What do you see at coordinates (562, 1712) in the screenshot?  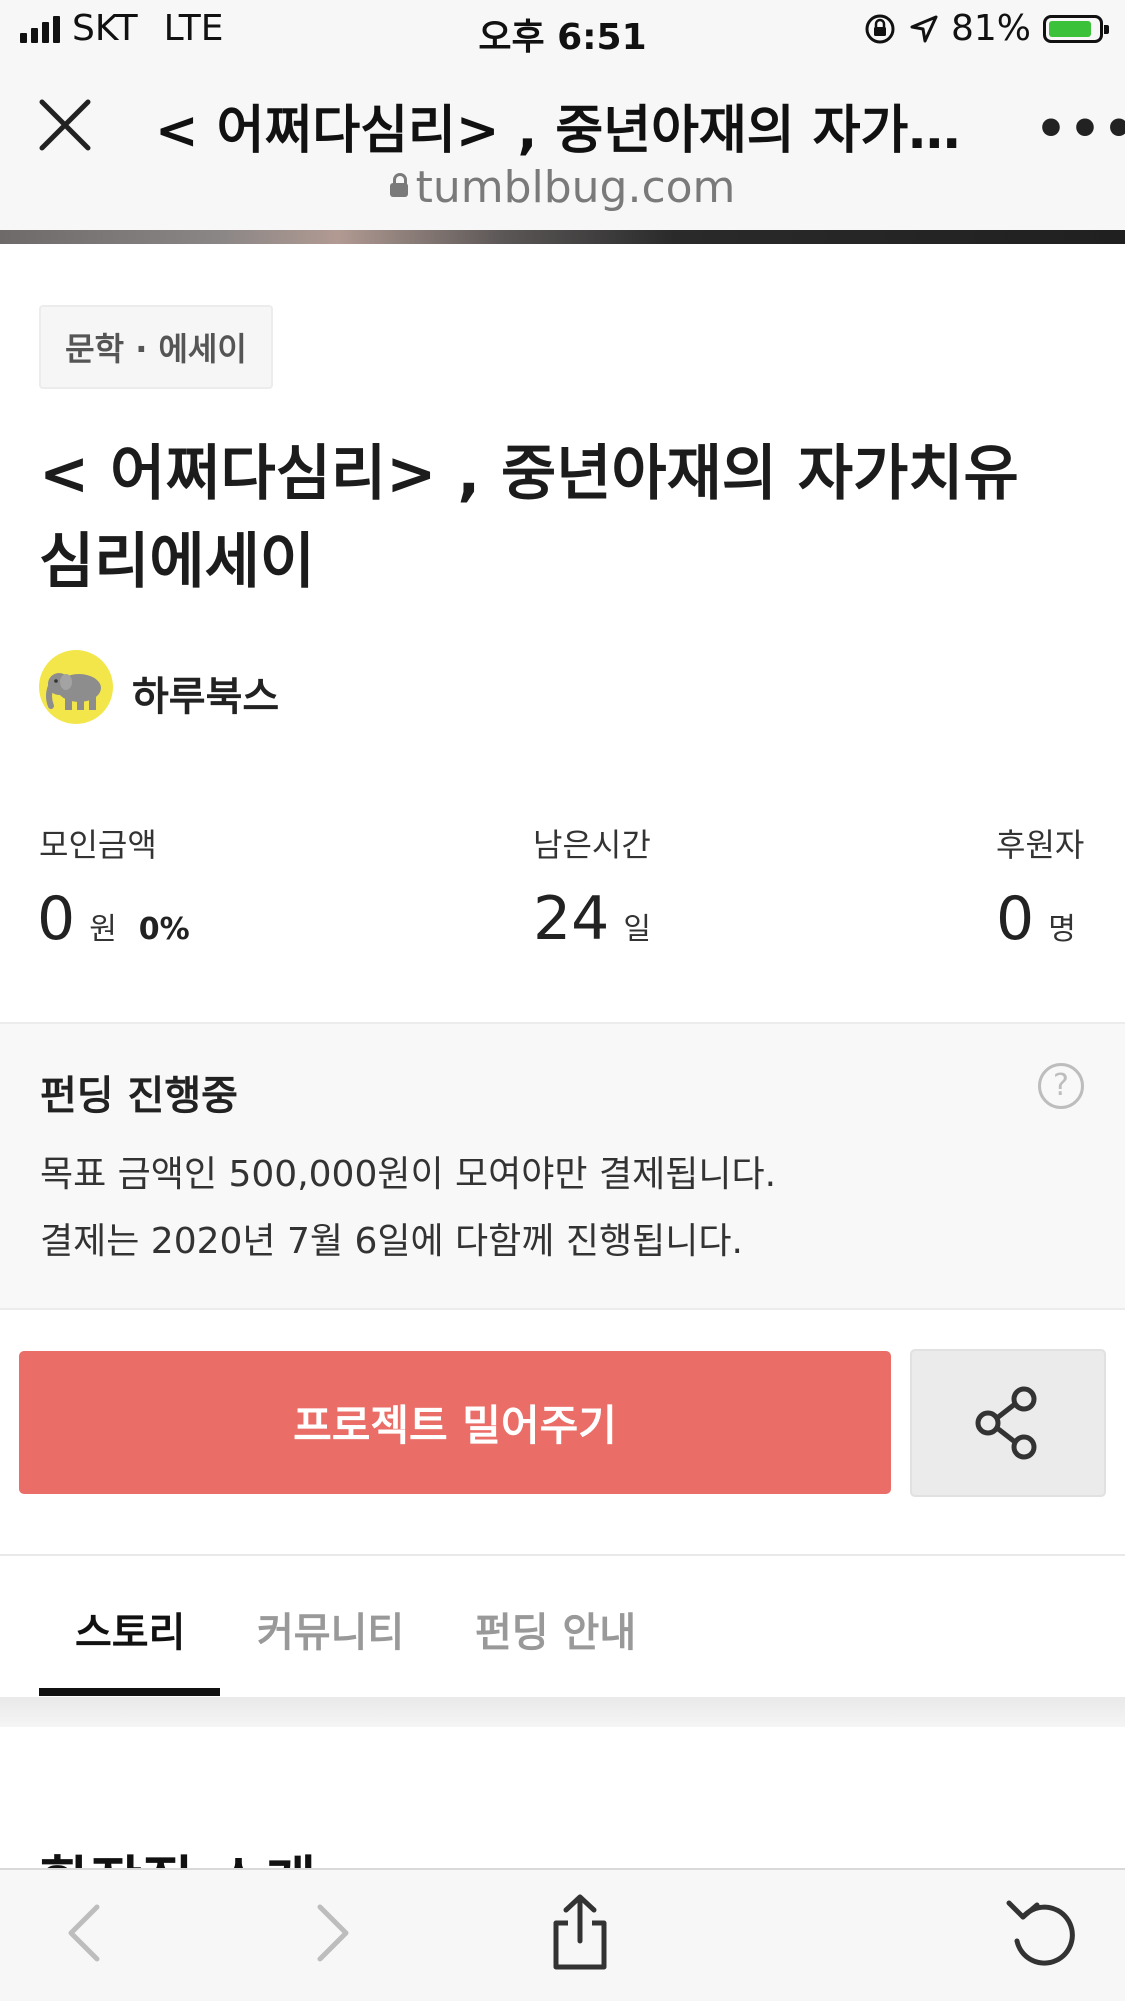 I see `tab-bar-shadow` at bounding box center [562, 1712].